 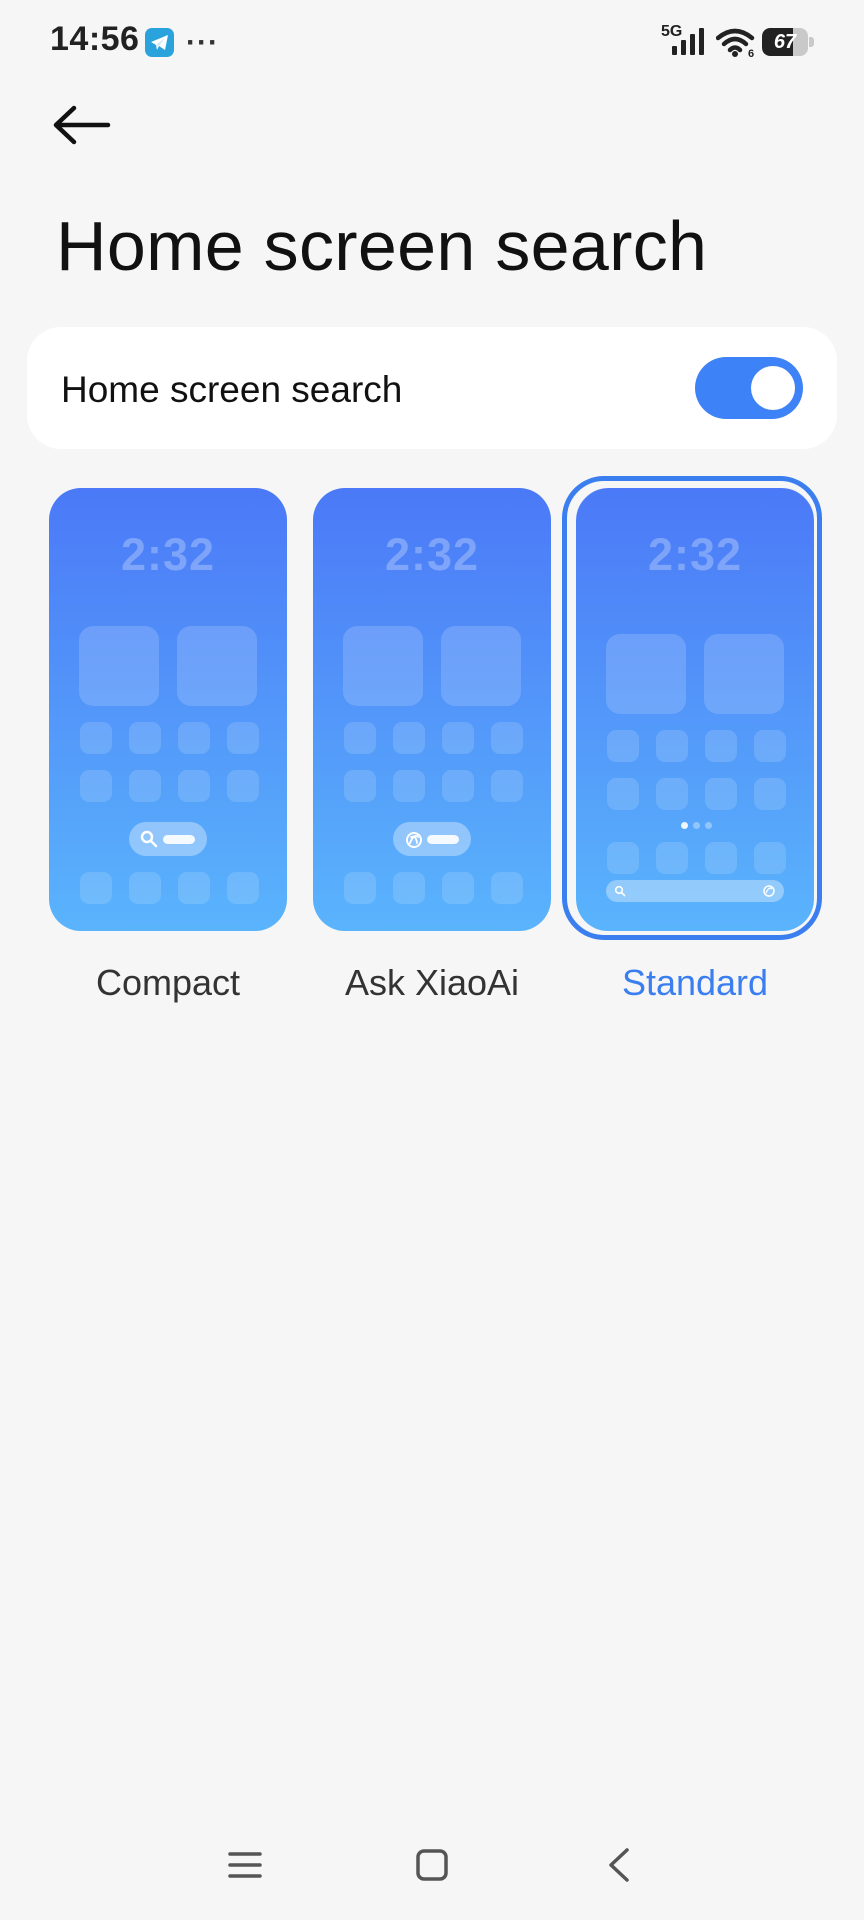 What do you see at coordinates (168, 839) in the screenshot?
I see `compact-search-pill` at bounding box center [168, 839].